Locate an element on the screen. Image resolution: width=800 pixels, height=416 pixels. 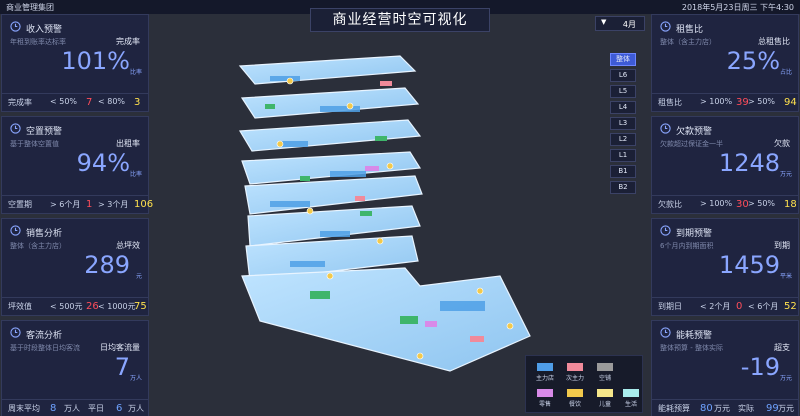
panel-metric-label: 欠款 is located at coordinates (782, 143).